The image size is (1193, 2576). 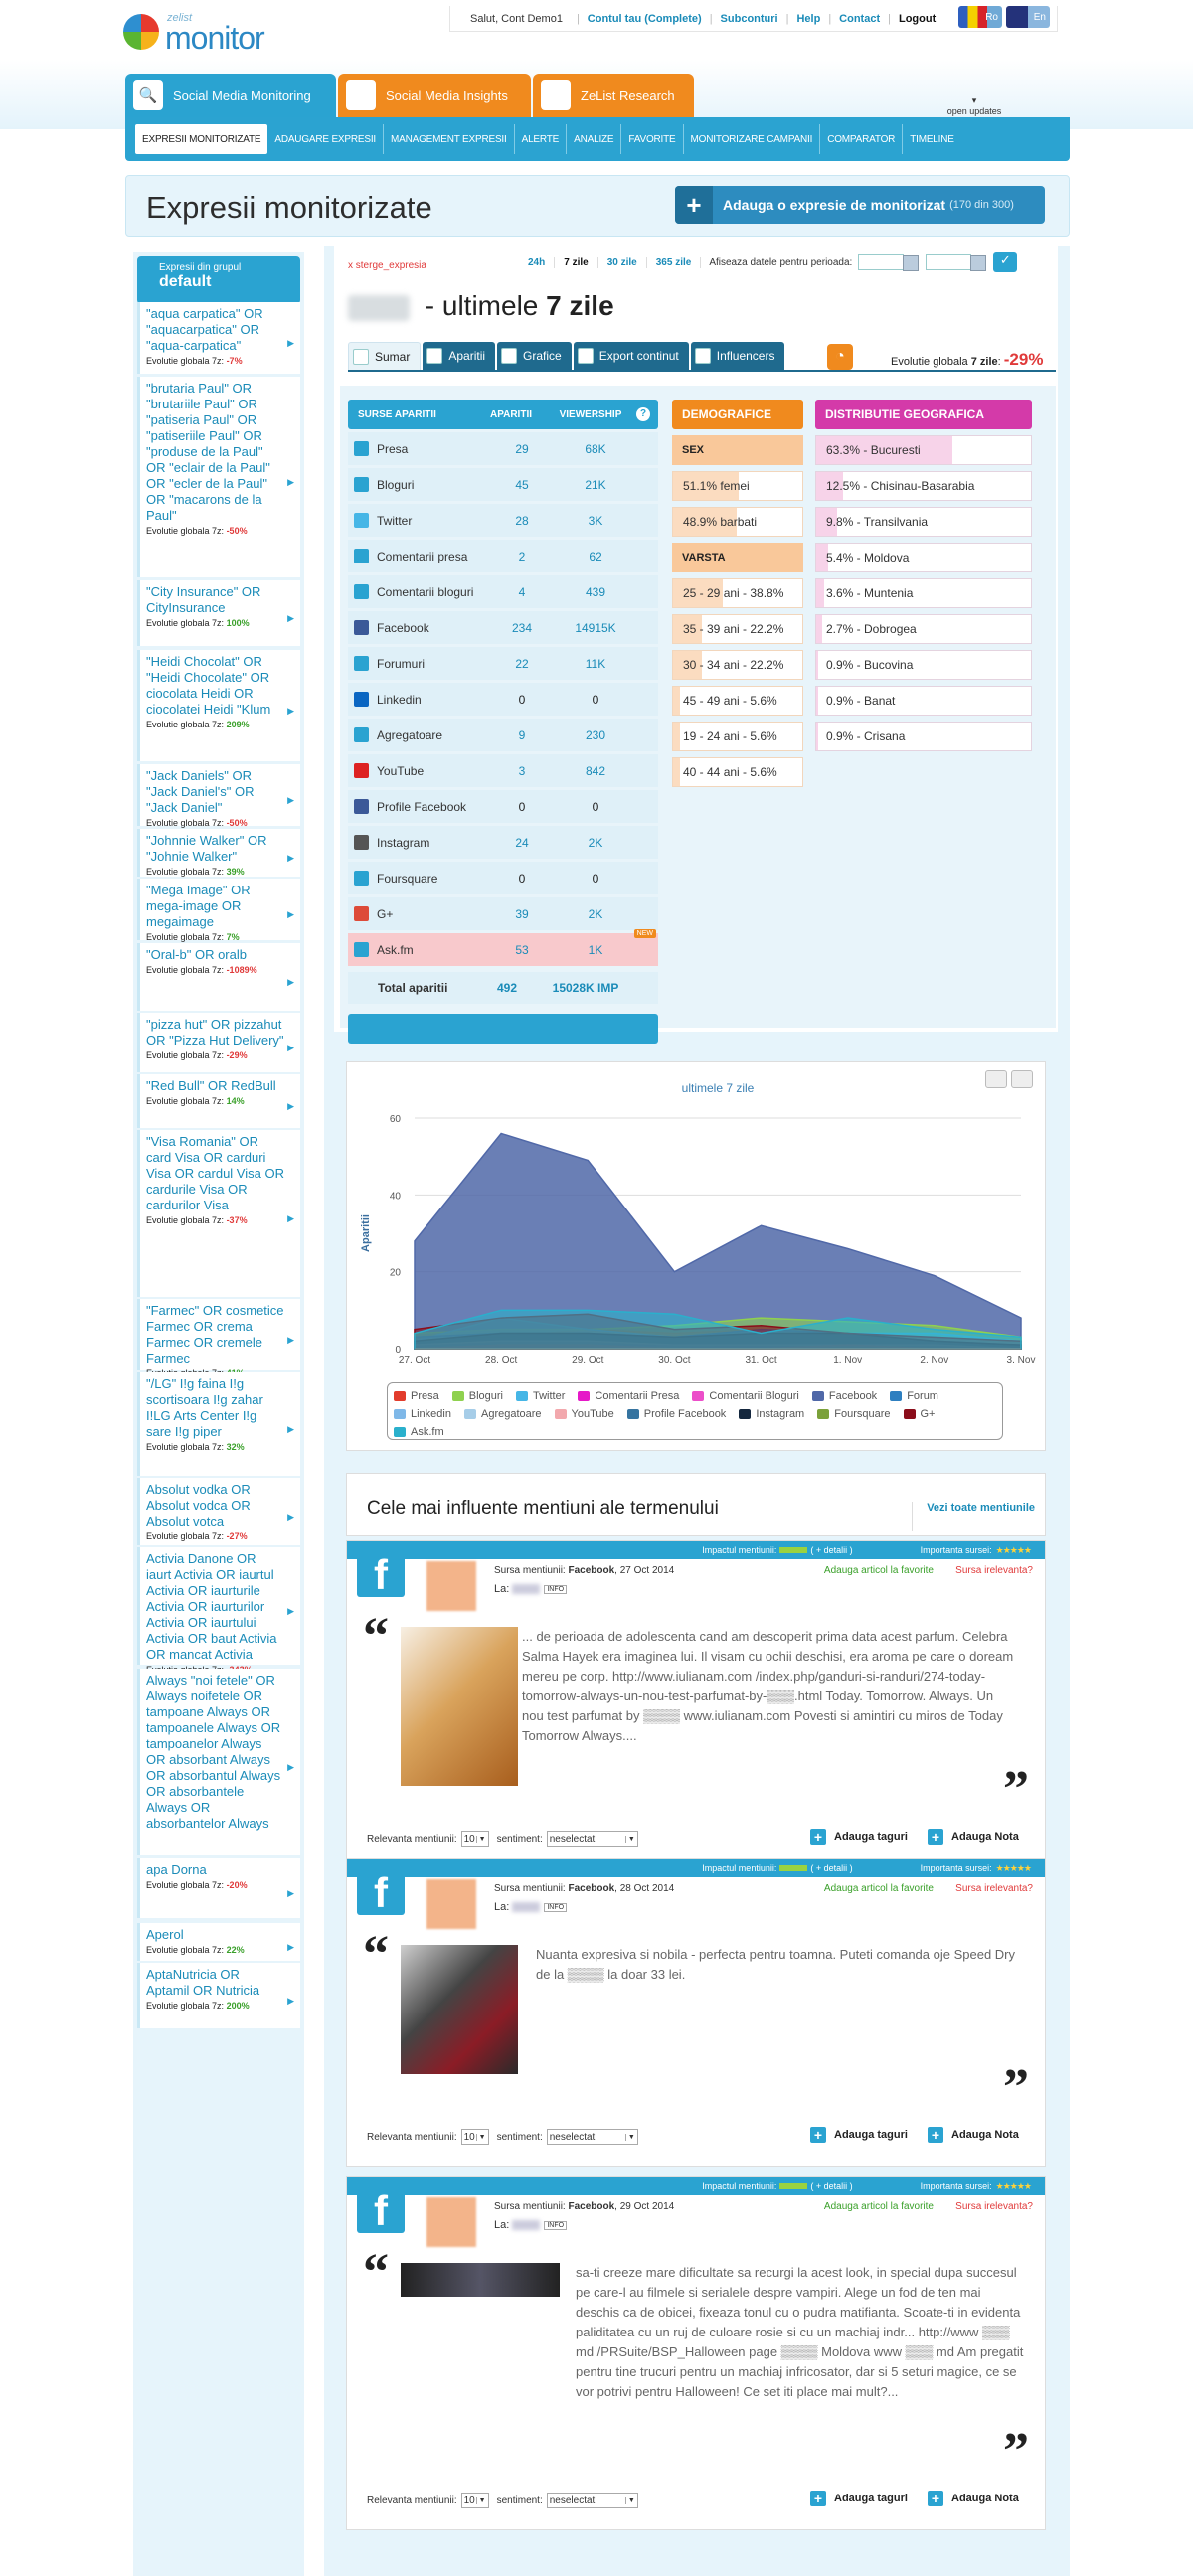 I want to click on account-link: Contul tau (Complete), so click(x=645, y=19).